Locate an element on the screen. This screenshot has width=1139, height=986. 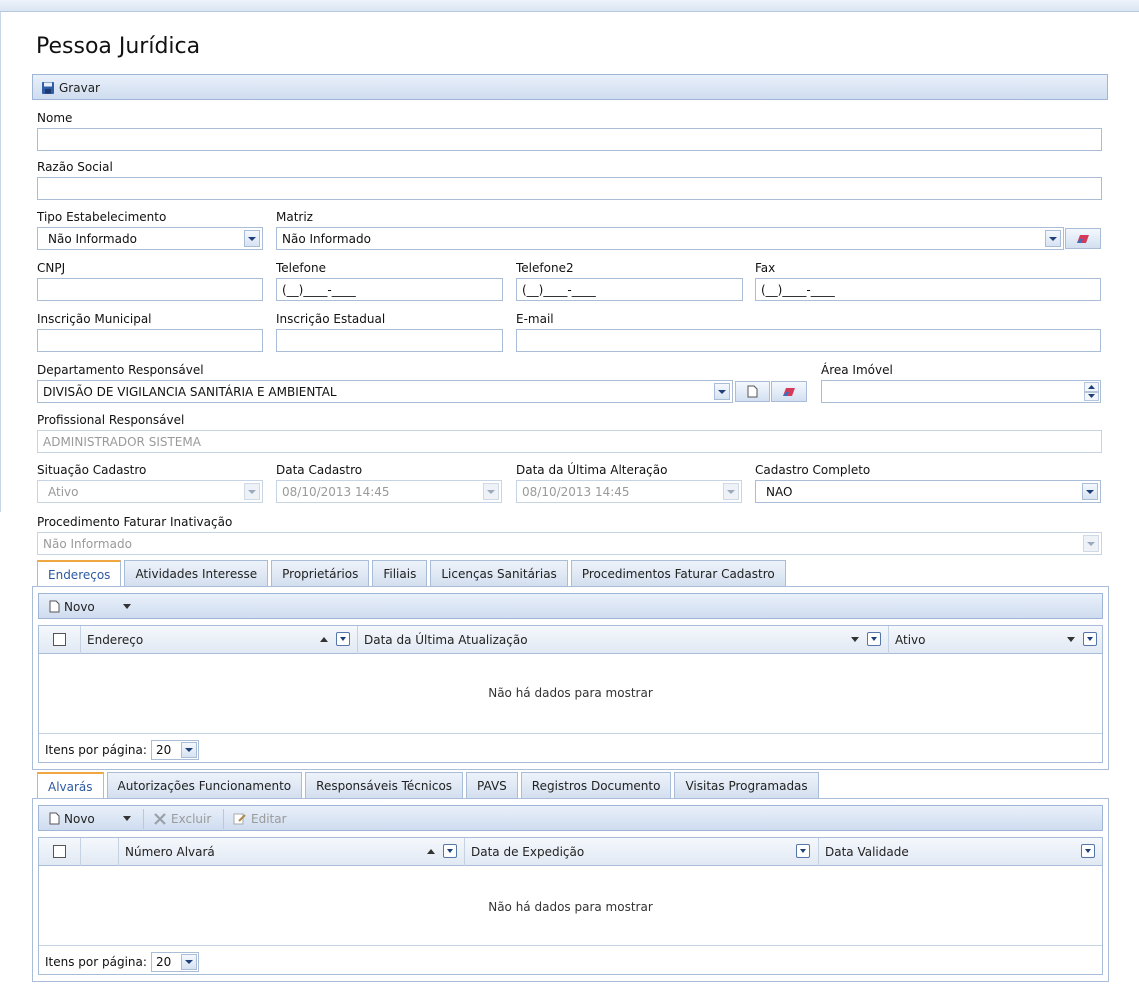
inscricao-estadual-input is located at coordinates (389, 340).